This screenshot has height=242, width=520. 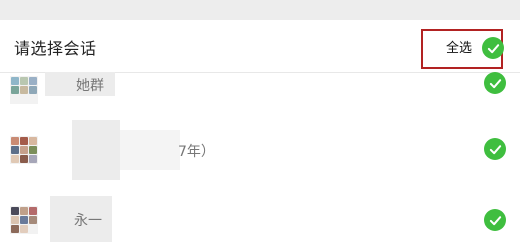 I want to click on conversation-name: 7年）, so click(x=196, y=152).